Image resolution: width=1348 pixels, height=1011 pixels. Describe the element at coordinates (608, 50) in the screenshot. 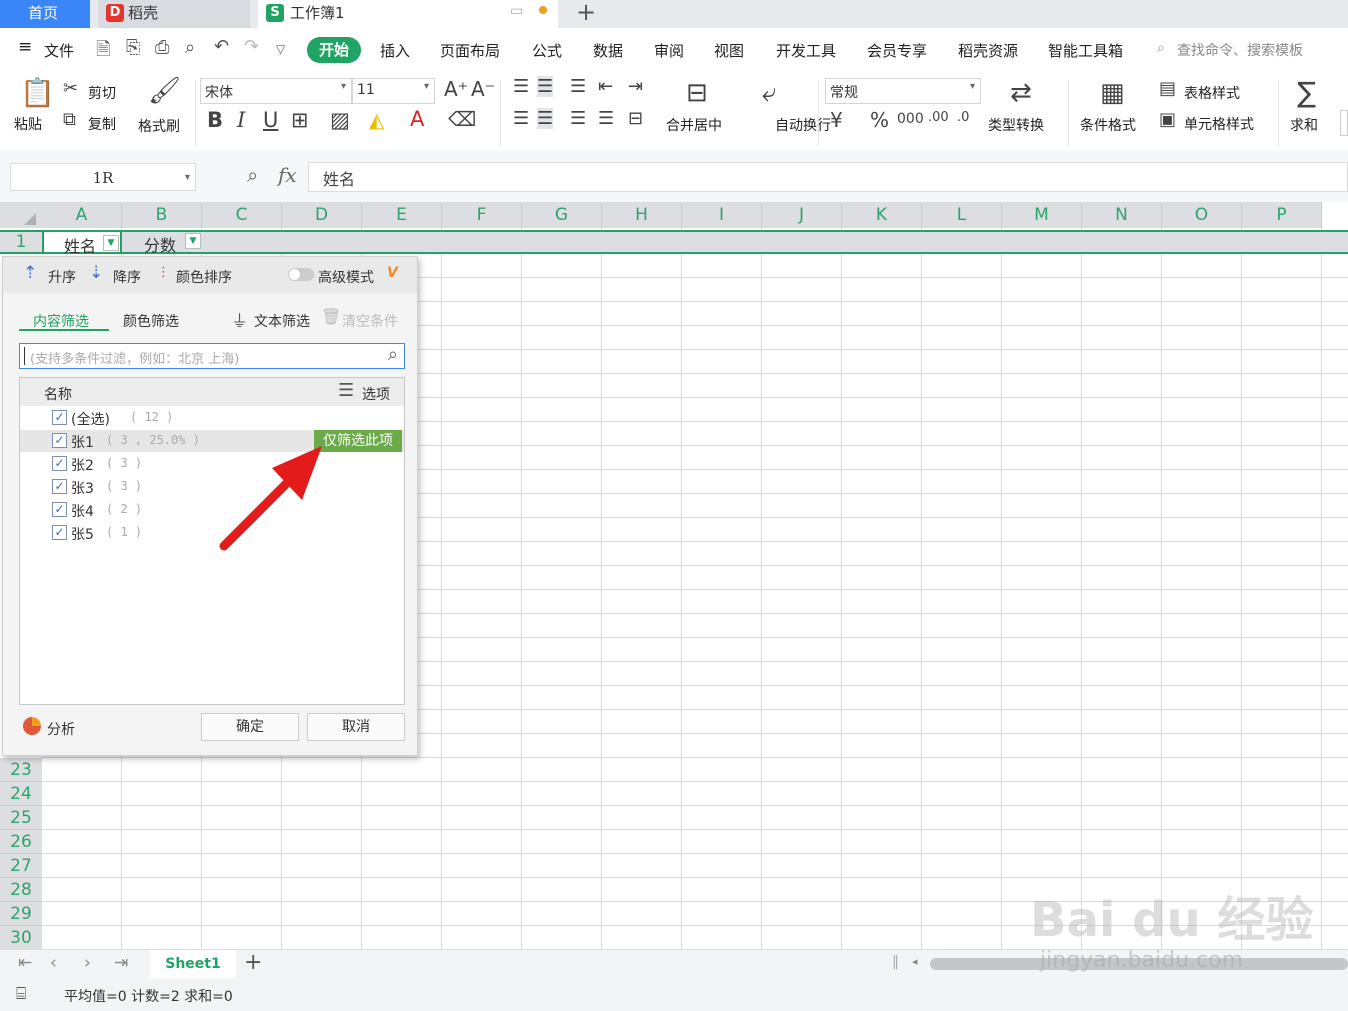

I see `menu-data: 数据` at that location.